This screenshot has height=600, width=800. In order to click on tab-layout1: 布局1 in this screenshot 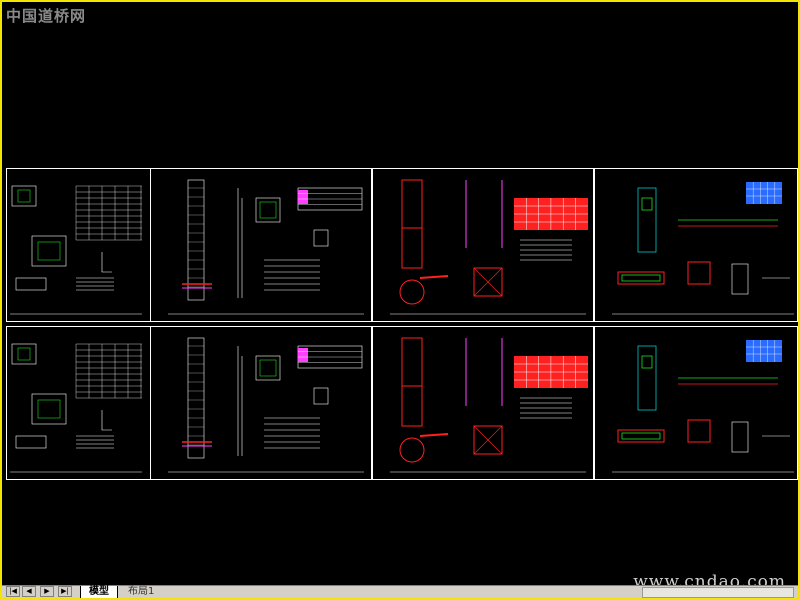, I will do `click(141, 592)`.